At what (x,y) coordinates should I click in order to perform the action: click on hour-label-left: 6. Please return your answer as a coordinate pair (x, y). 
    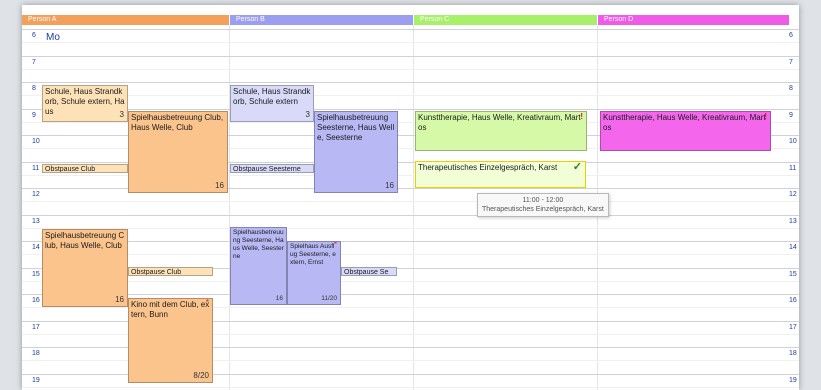
    Looking at the image, I should click on (34, 35).